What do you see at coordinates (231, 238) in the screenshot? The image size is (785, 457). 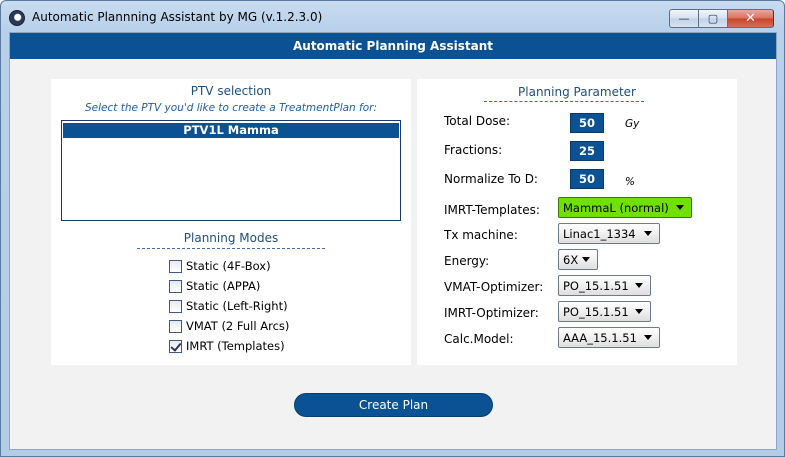 I see `planning-modes-heading: Planning Modes` at bounding box center [231, 238].